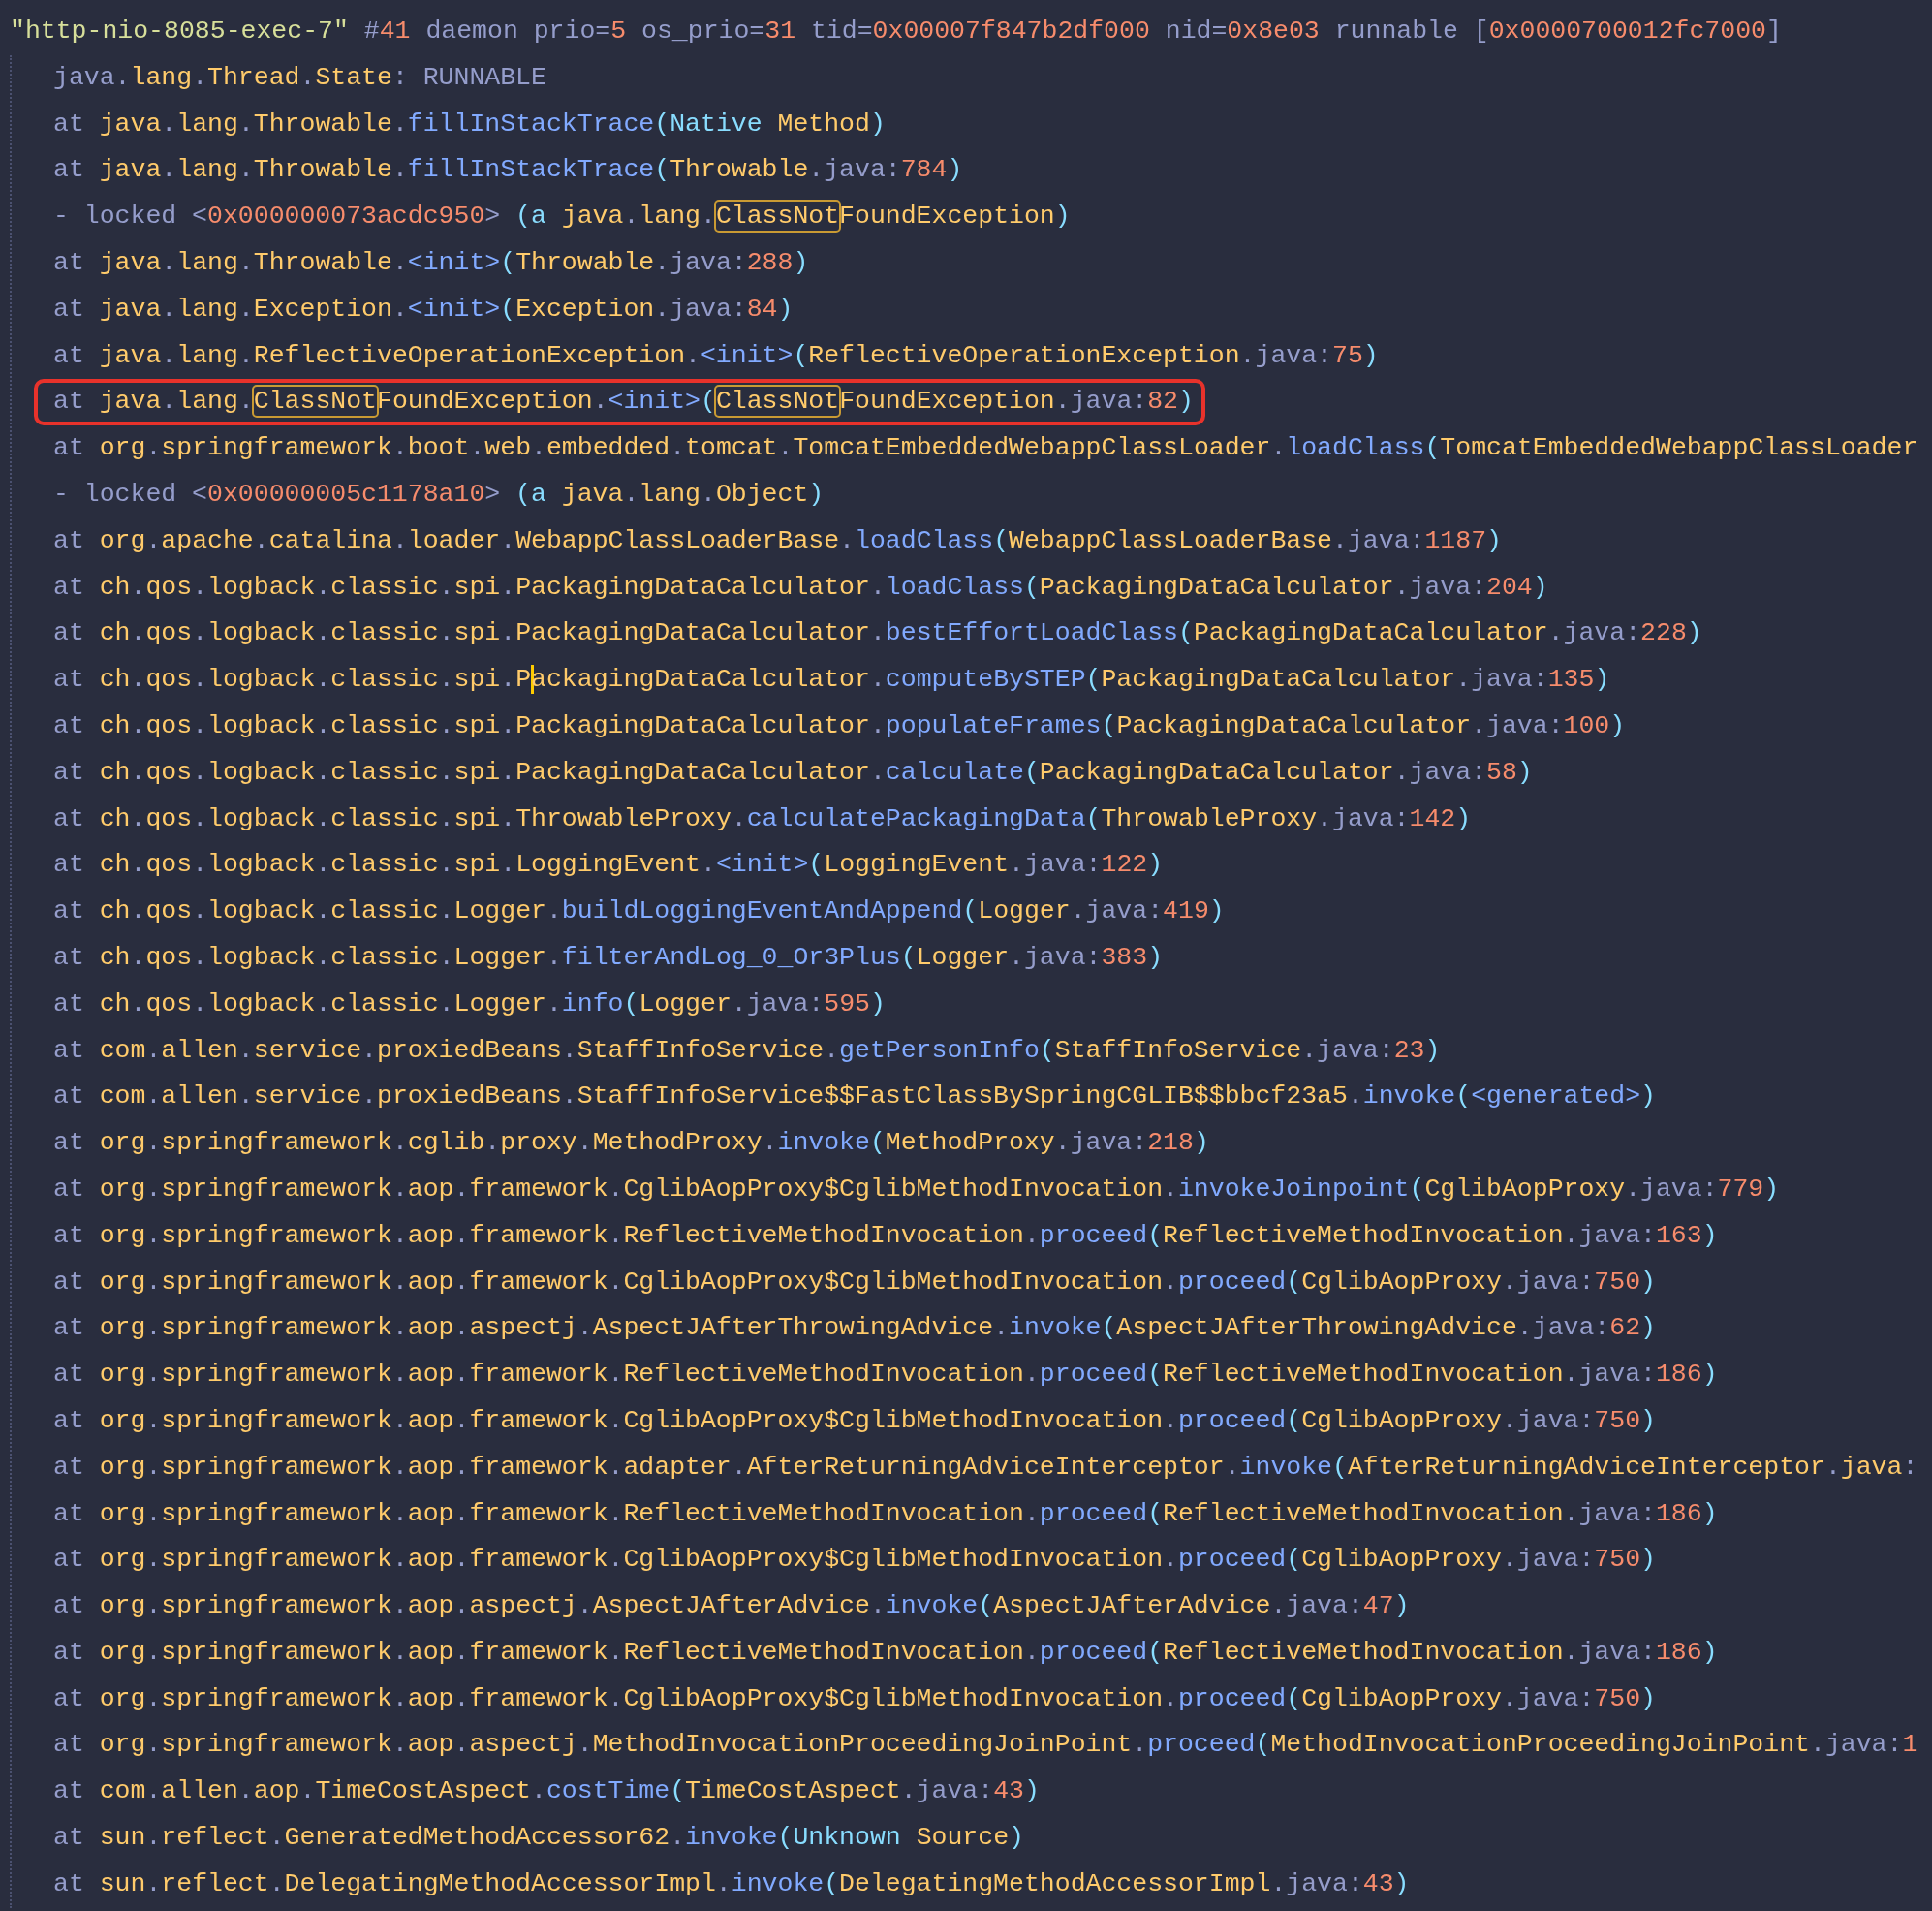 The width and height of the screenshot is (1932, 1911). Describe the element at coordinates (731, 1883) in the screenshot. I see `stack-trace-line: at sun.reflect.DelegatingMethodAccessorImpl.invoke(DelegatingMethodAccessorImpl.java:43)` at that location.